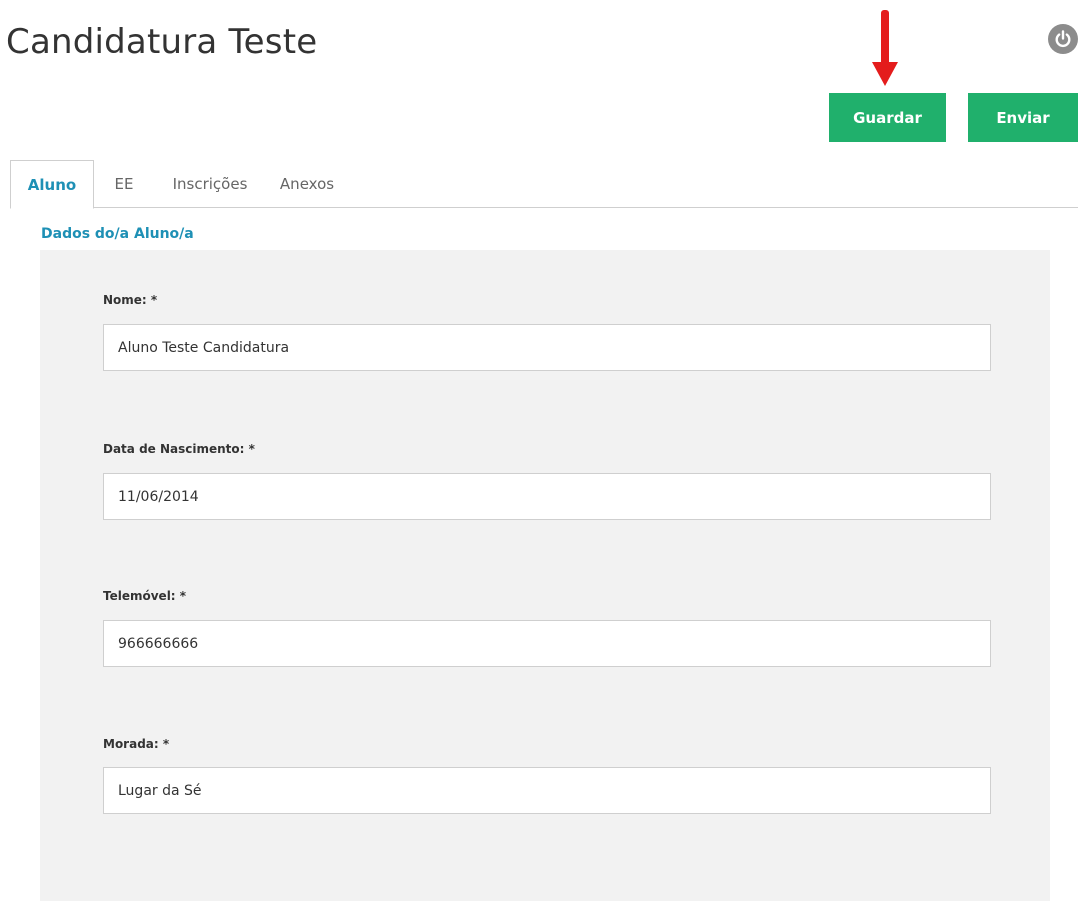 The image size is (1078, 901). I want to click on logout-button, so click(1063, 39).